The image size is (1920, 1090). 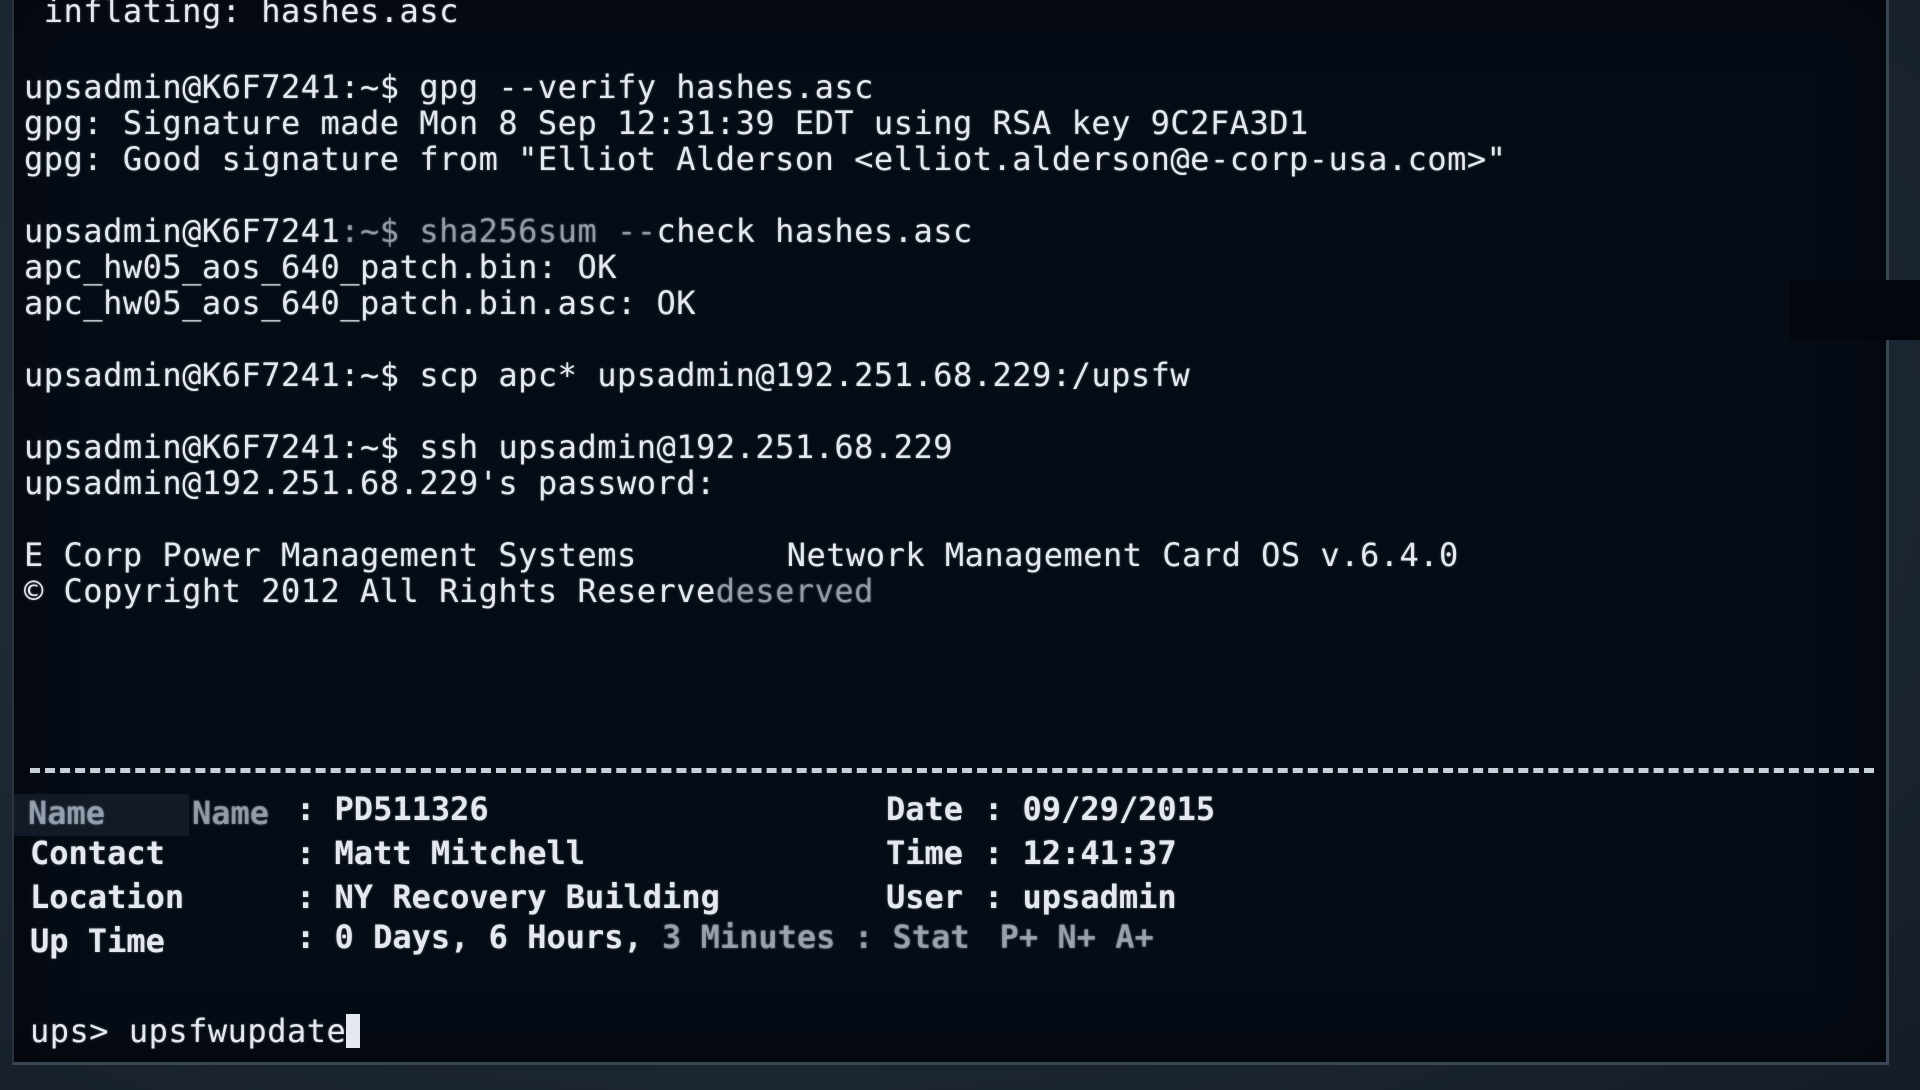 I want to click on banner-company: E Corp Power Management Systems, so click(x=330, y=555).